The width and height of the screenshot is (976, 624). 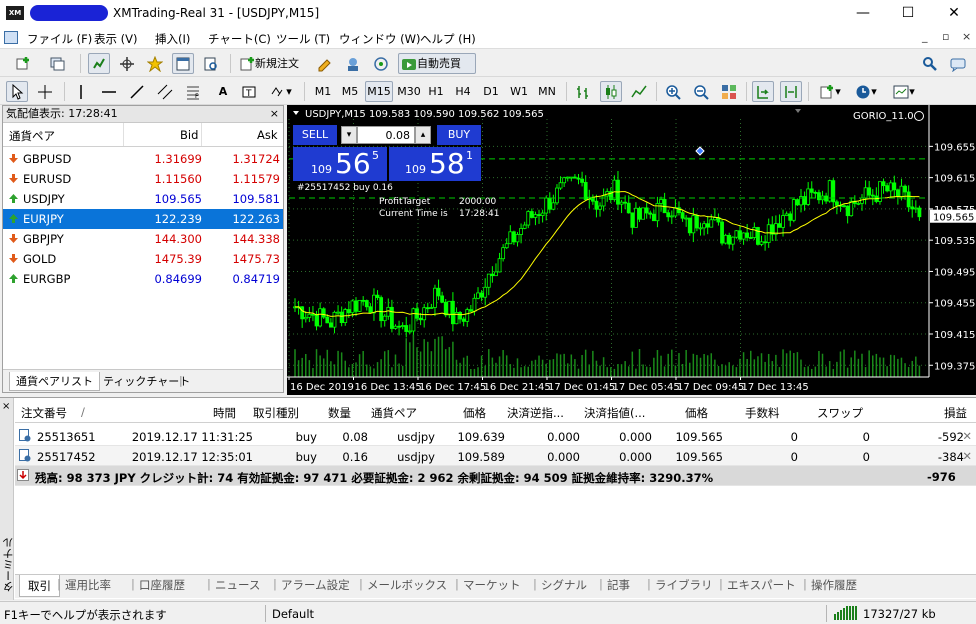 I want to click on terminal-tab: 操作履歴, so click(x=834, y=585).